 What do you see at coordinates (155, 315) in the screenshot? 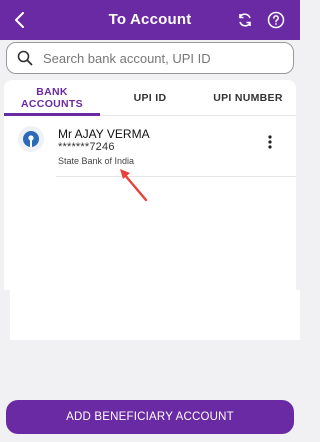
I see `blank-area` at bounding box center [155, 315].